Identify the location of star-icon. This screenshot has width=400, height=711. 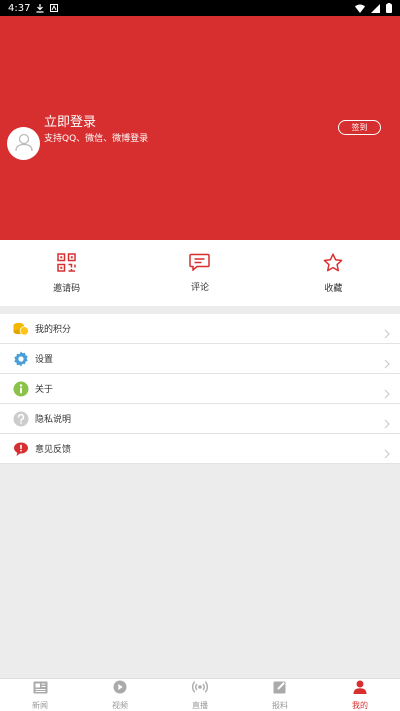
(333, 264).